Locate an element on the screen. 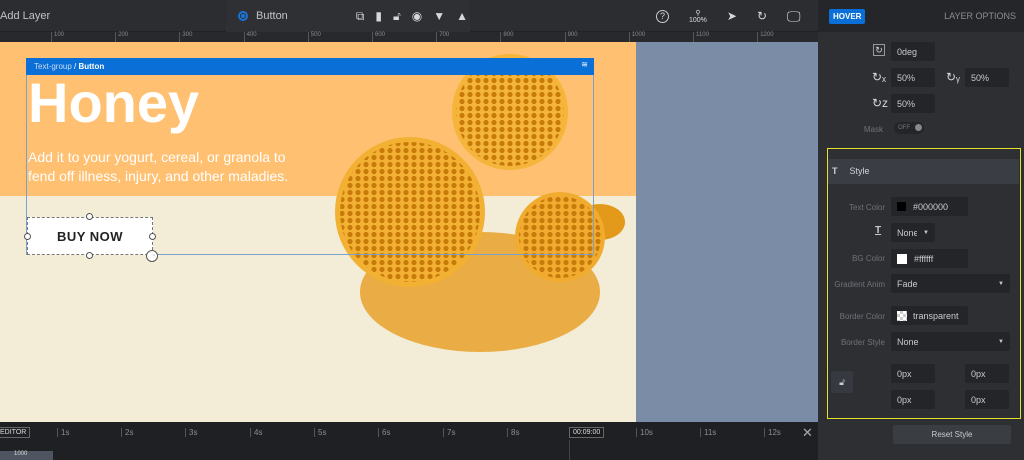 The width and height of the screenshot is (1024, 460). ruler-tick: 700 is located at coordinates (442, 37).